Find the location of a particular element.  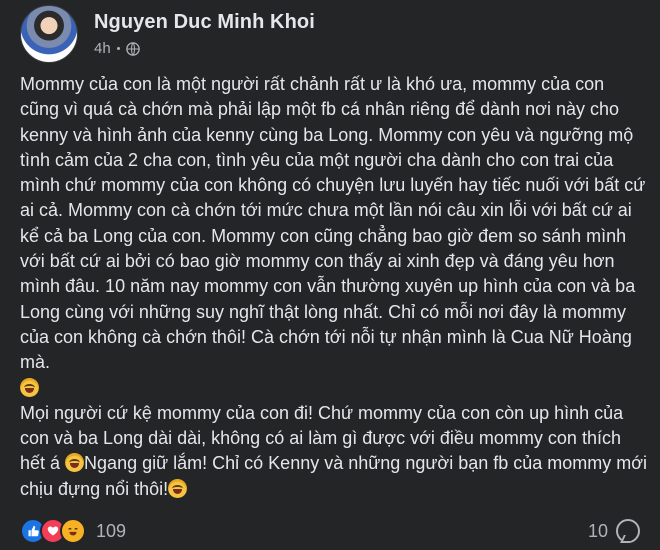

haha-icon is located at coordinates (73, 531).